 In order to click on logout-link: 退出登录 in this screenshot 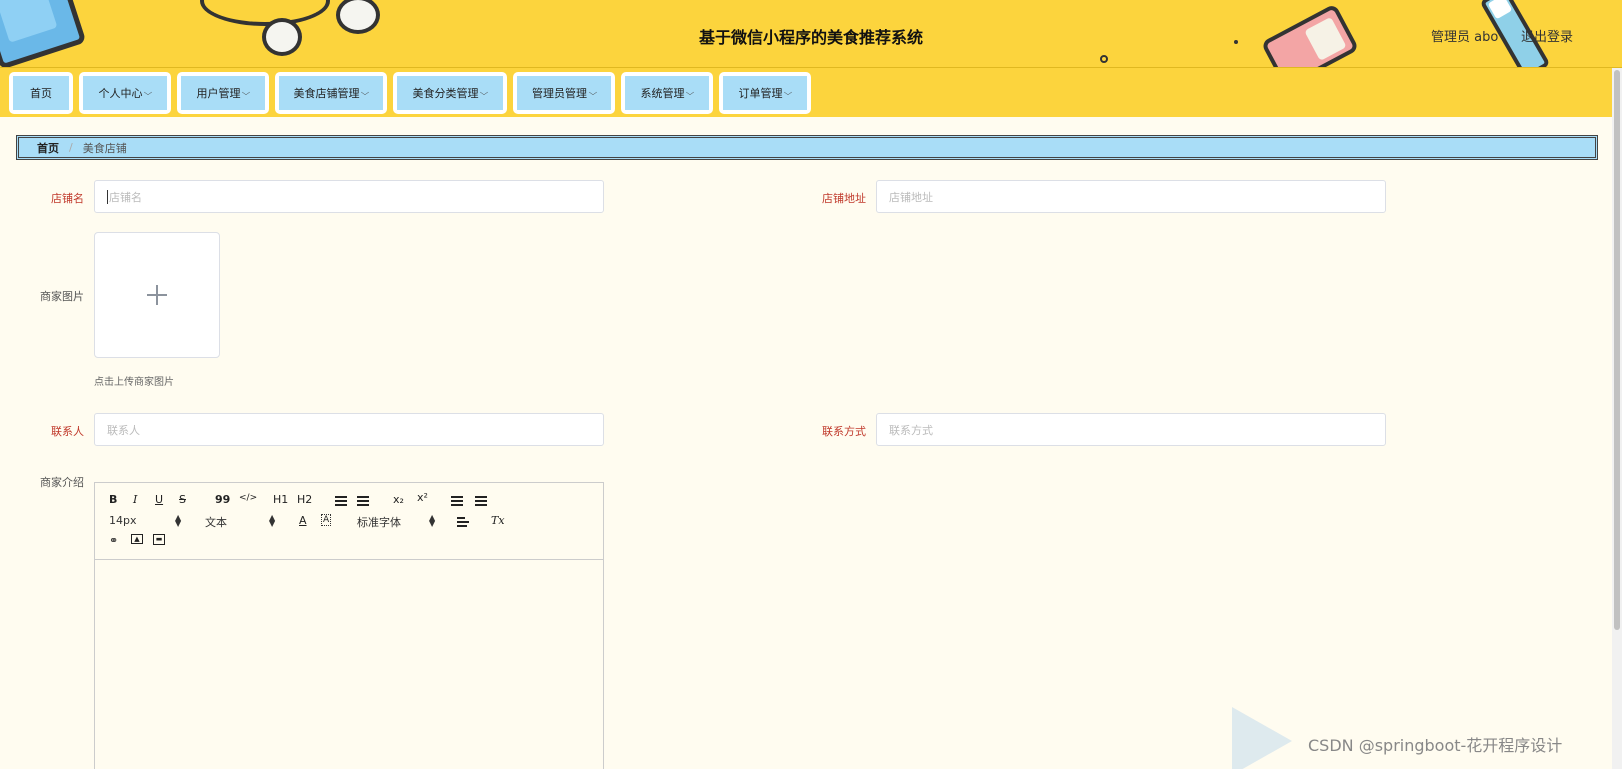, I will do `click(1547, 35)`.